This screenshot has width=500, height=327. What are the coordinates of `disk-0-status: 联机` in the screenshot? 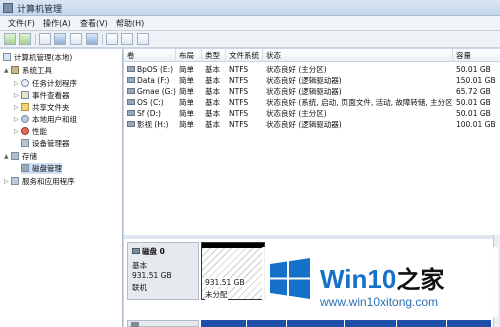 It's located at (139, 287).